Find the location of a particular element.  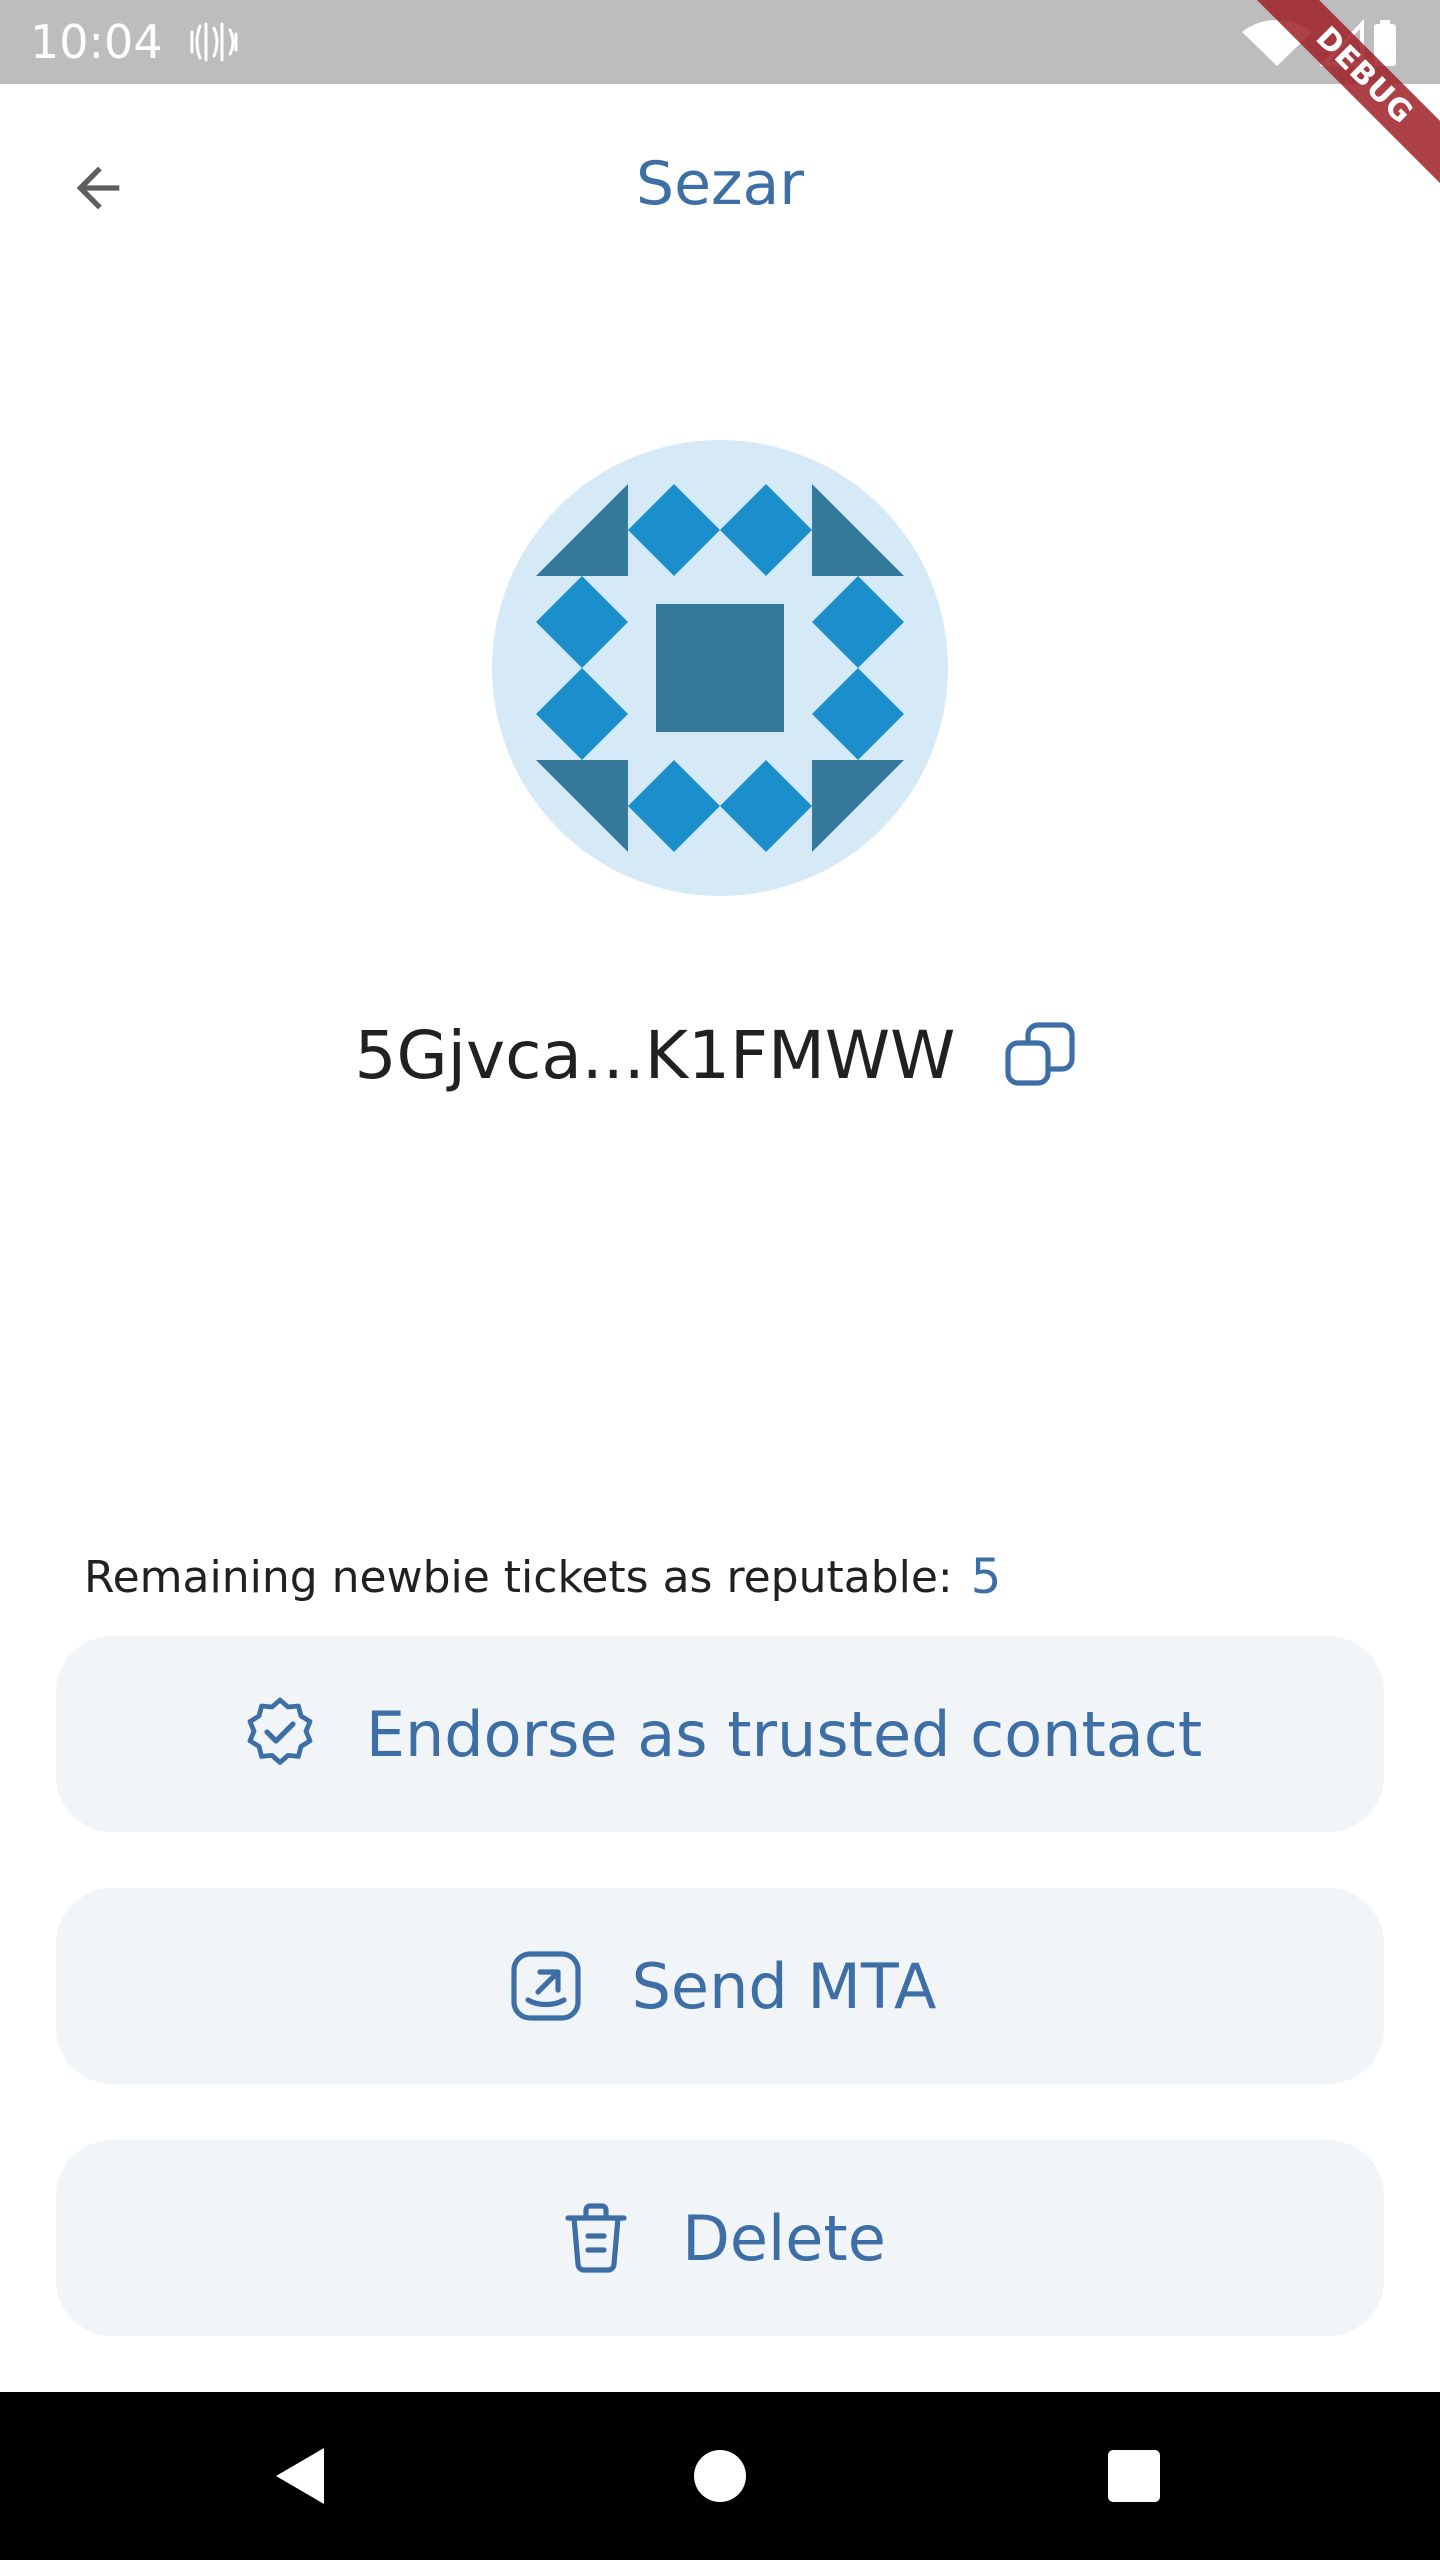

nav-recents-icon is located at coordinates (1134, 2476).